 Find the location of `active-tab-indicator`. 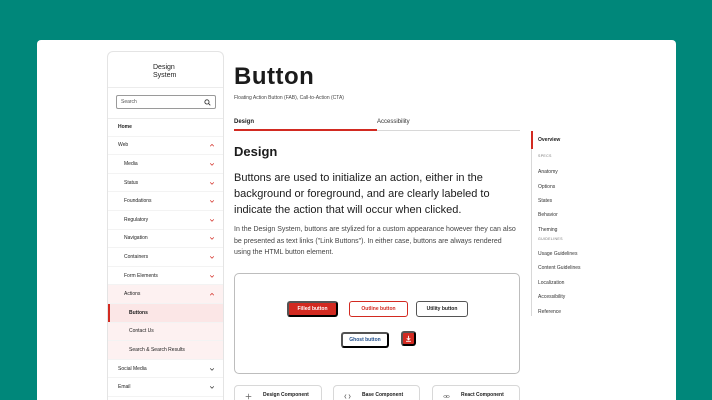

active-tab-indicator is located at coordinates (305, 130).